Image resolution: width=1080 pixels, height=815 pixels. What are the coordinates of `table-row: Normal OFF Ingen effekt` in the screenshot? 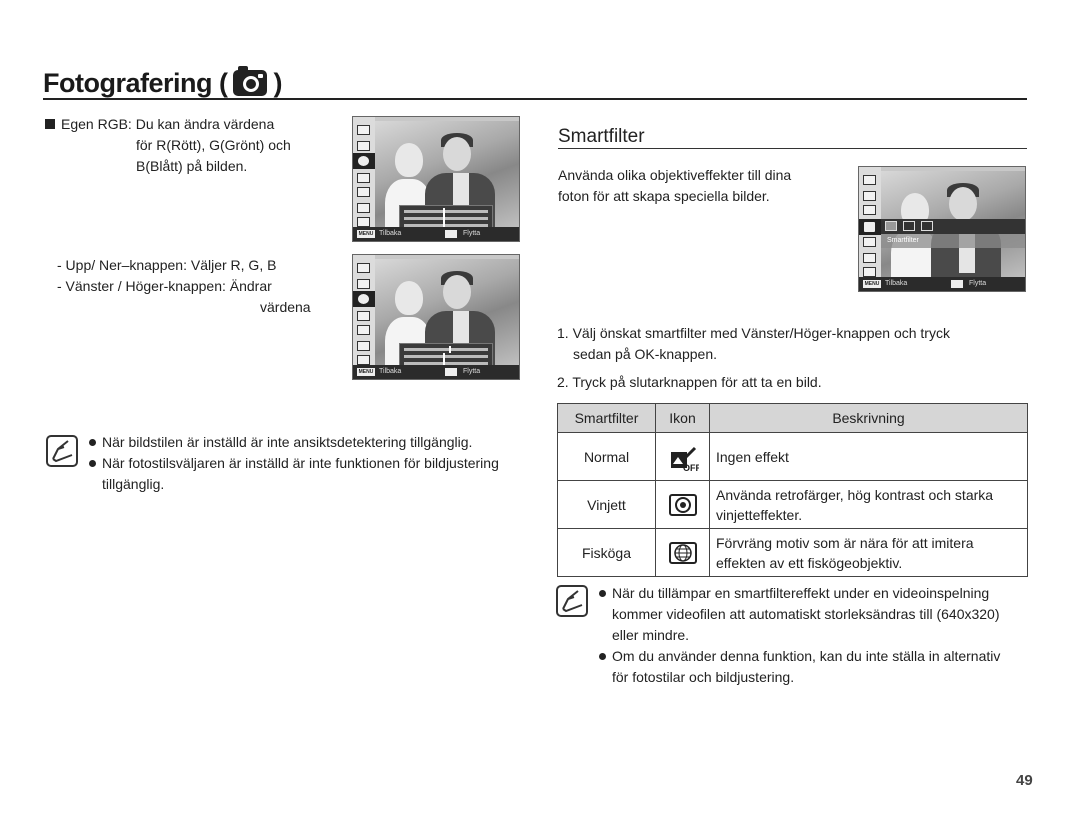 It's located at (792, 456).